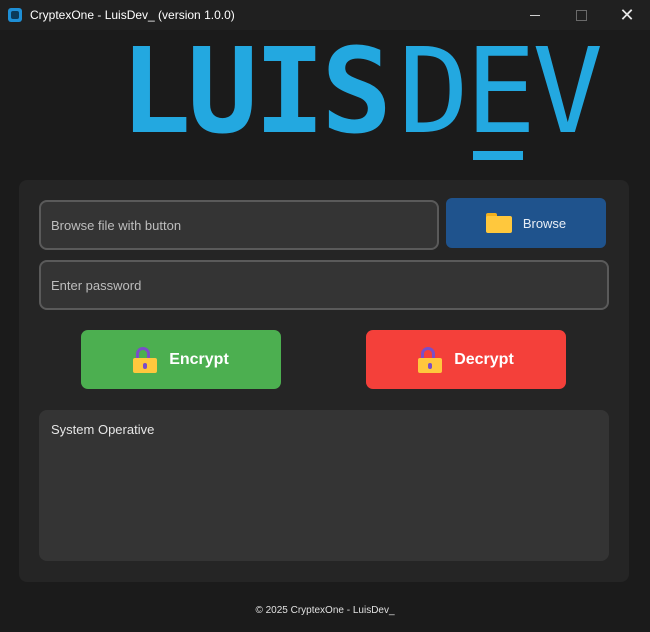 Image resolution: width=650 pixels, height=632 pixels. Describe the element at coordinates (544, 223) in the screenshot. I see `browse-button-label: Browse` at that location.